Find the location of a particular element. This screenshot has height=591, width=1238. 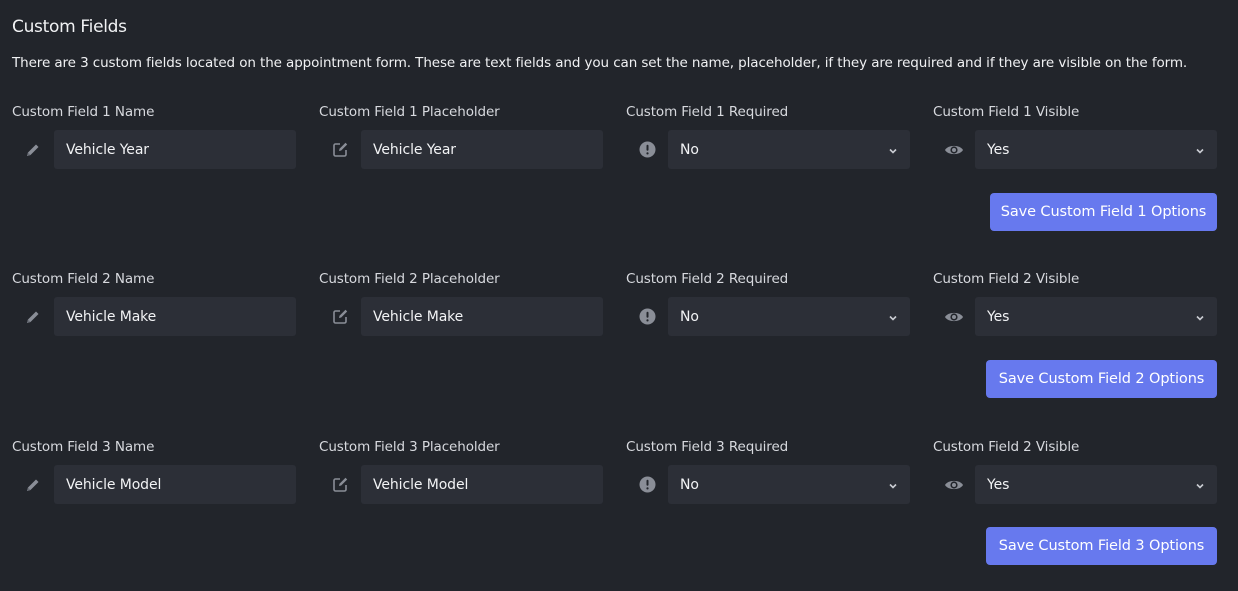

custom-field-3-placeholder-label: Custom Field 3 Placeholder is located at coordinates (409, 447).